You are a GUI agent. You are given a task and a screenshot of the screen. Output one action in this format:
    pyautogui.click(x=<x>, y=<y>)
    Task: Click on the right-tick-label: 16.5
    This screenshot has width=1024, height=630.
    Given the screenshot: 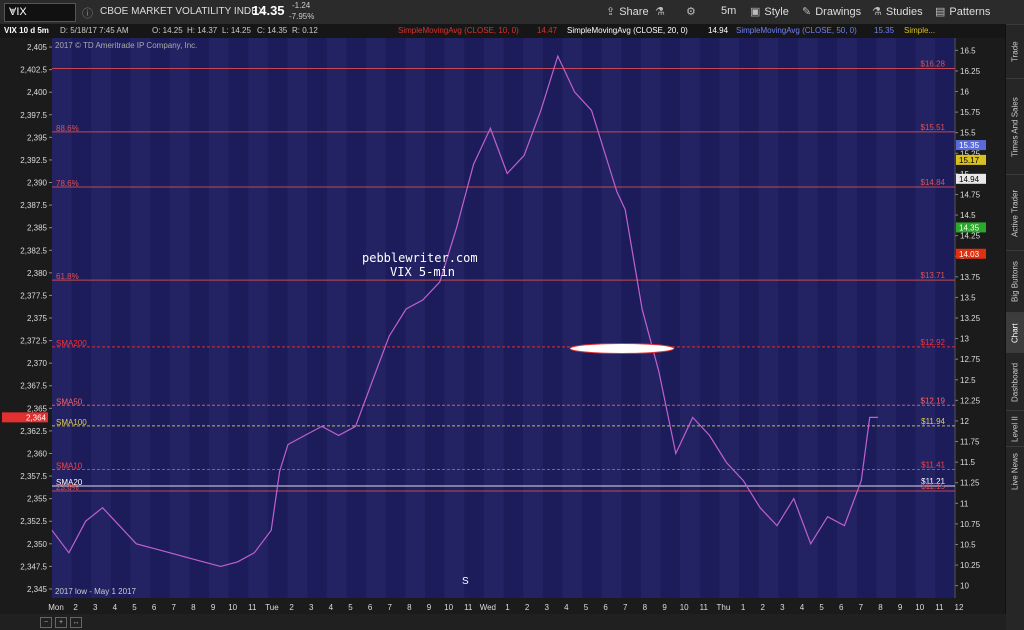 What is the action you would take?
    pyautogui.click(x=968, y=50)
    